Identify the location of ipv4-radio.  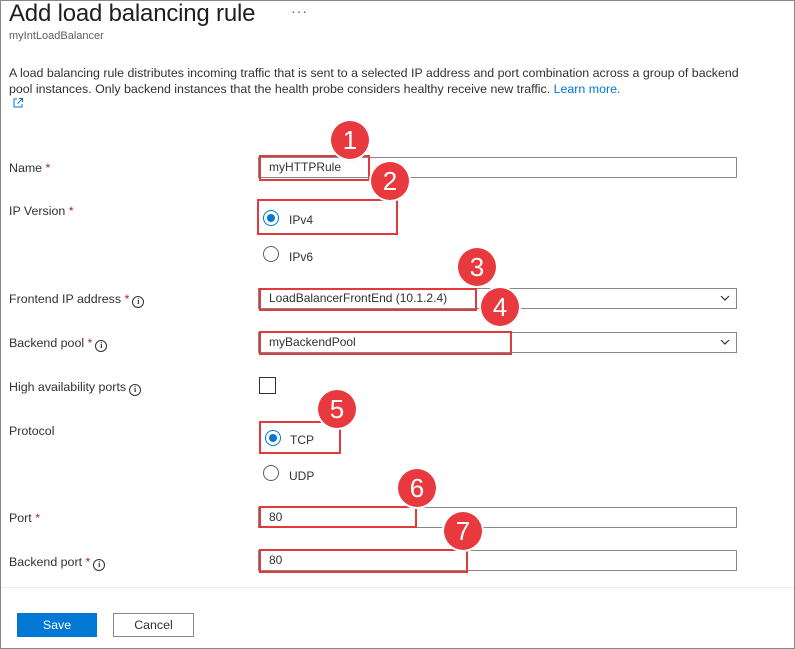
(271, 218).